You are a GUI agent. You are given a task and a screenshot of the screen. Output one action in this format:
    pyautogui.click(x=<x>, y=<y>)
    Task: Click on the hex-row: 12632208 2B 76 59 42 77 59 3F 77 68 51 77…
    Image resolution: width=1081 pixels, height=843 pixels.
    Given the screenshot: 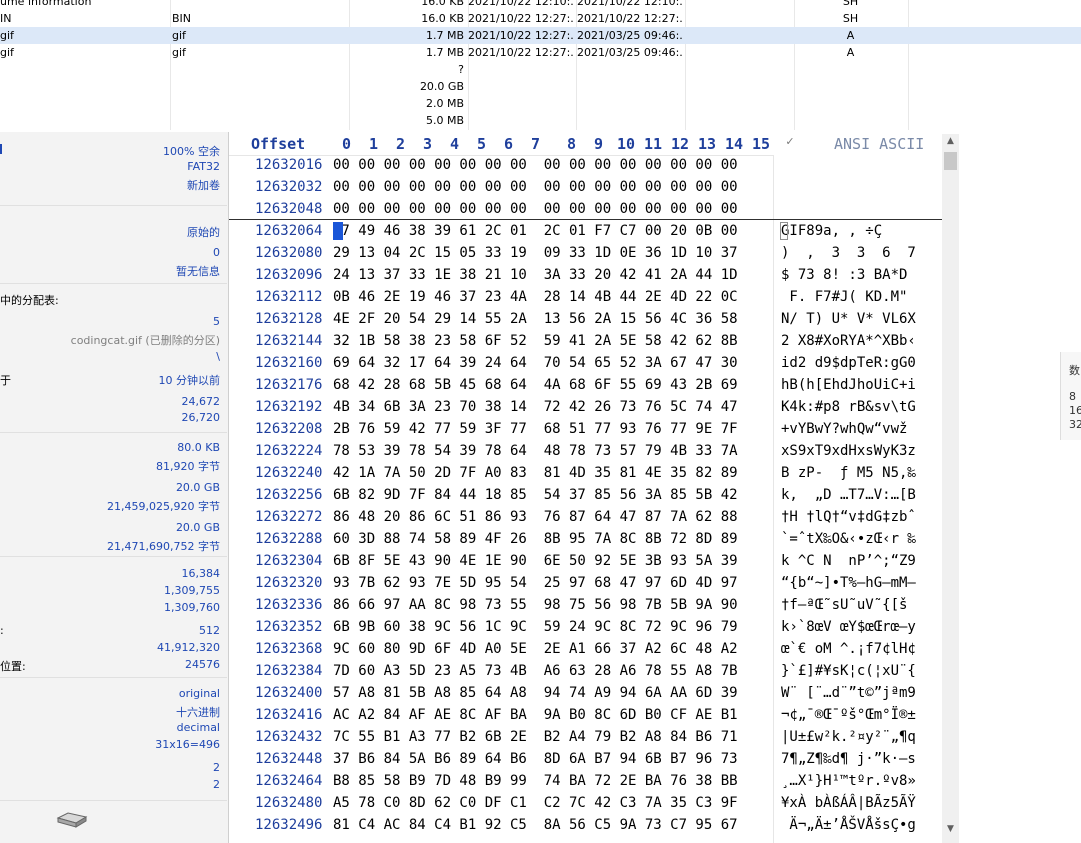 What is the action you would take?
    pyautogui.click(x=585, y=430)
    